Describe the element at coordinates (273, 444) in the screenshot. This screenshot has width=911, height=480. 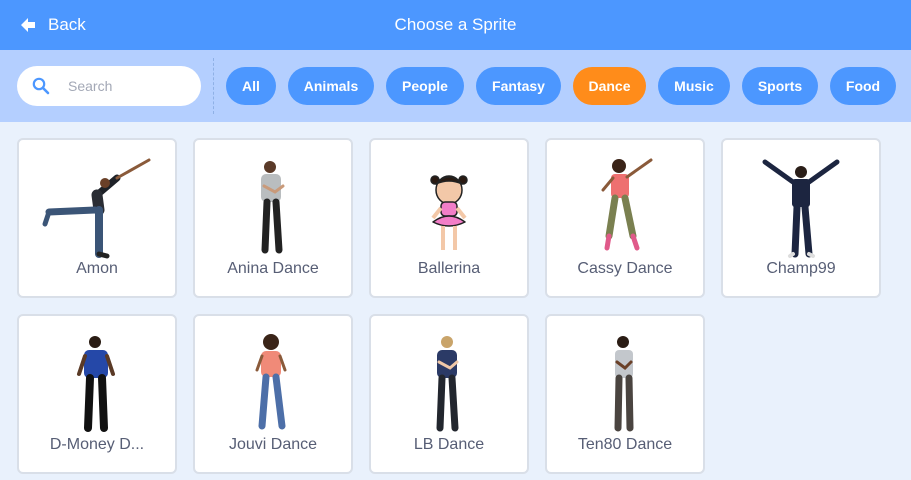
I see `sprite-name: Jouvi Dance` at that location.